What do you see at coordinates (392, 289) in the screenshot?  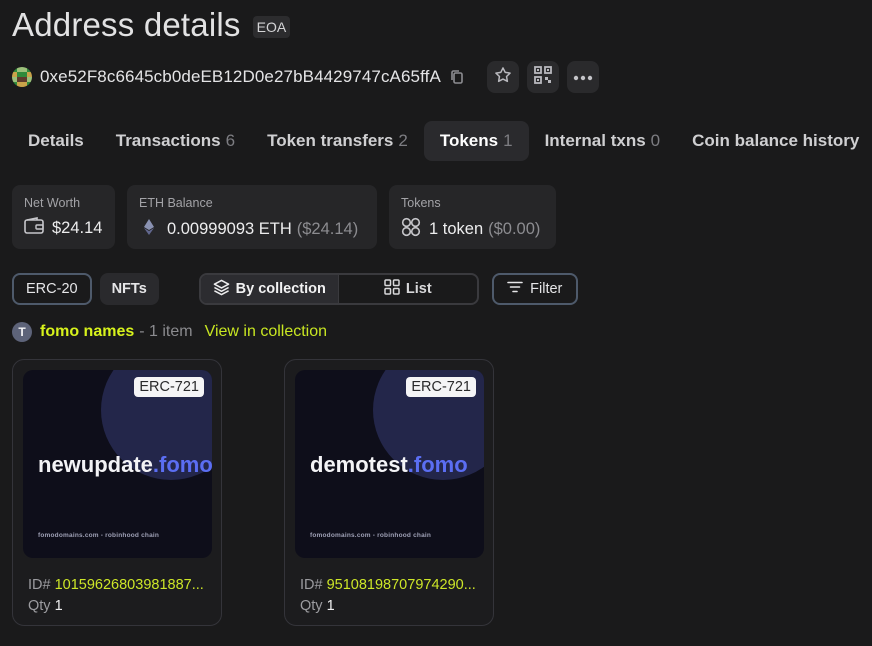 I see `grid-icon` at bounding box center [392, 289].